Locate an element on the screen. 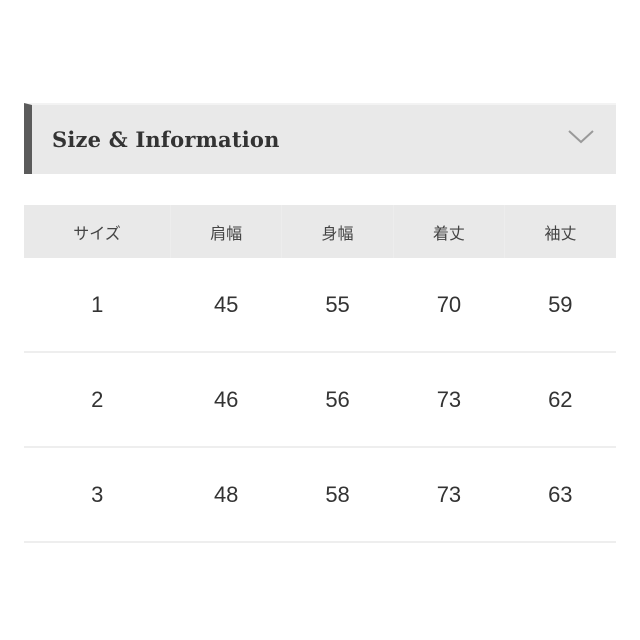 Image resolution: width=640 pixels, height=640 pixels. table-row: 1 45 55 70 59 is located at coordinates (320, 305).